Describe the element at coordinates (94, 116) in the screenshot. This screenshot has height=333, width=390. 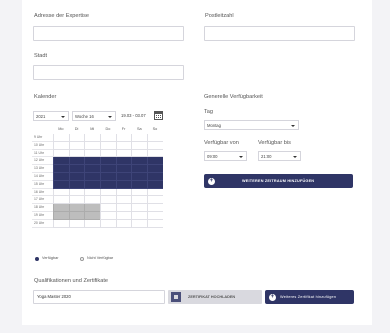
I see `week-select: Woche 16` at that location.